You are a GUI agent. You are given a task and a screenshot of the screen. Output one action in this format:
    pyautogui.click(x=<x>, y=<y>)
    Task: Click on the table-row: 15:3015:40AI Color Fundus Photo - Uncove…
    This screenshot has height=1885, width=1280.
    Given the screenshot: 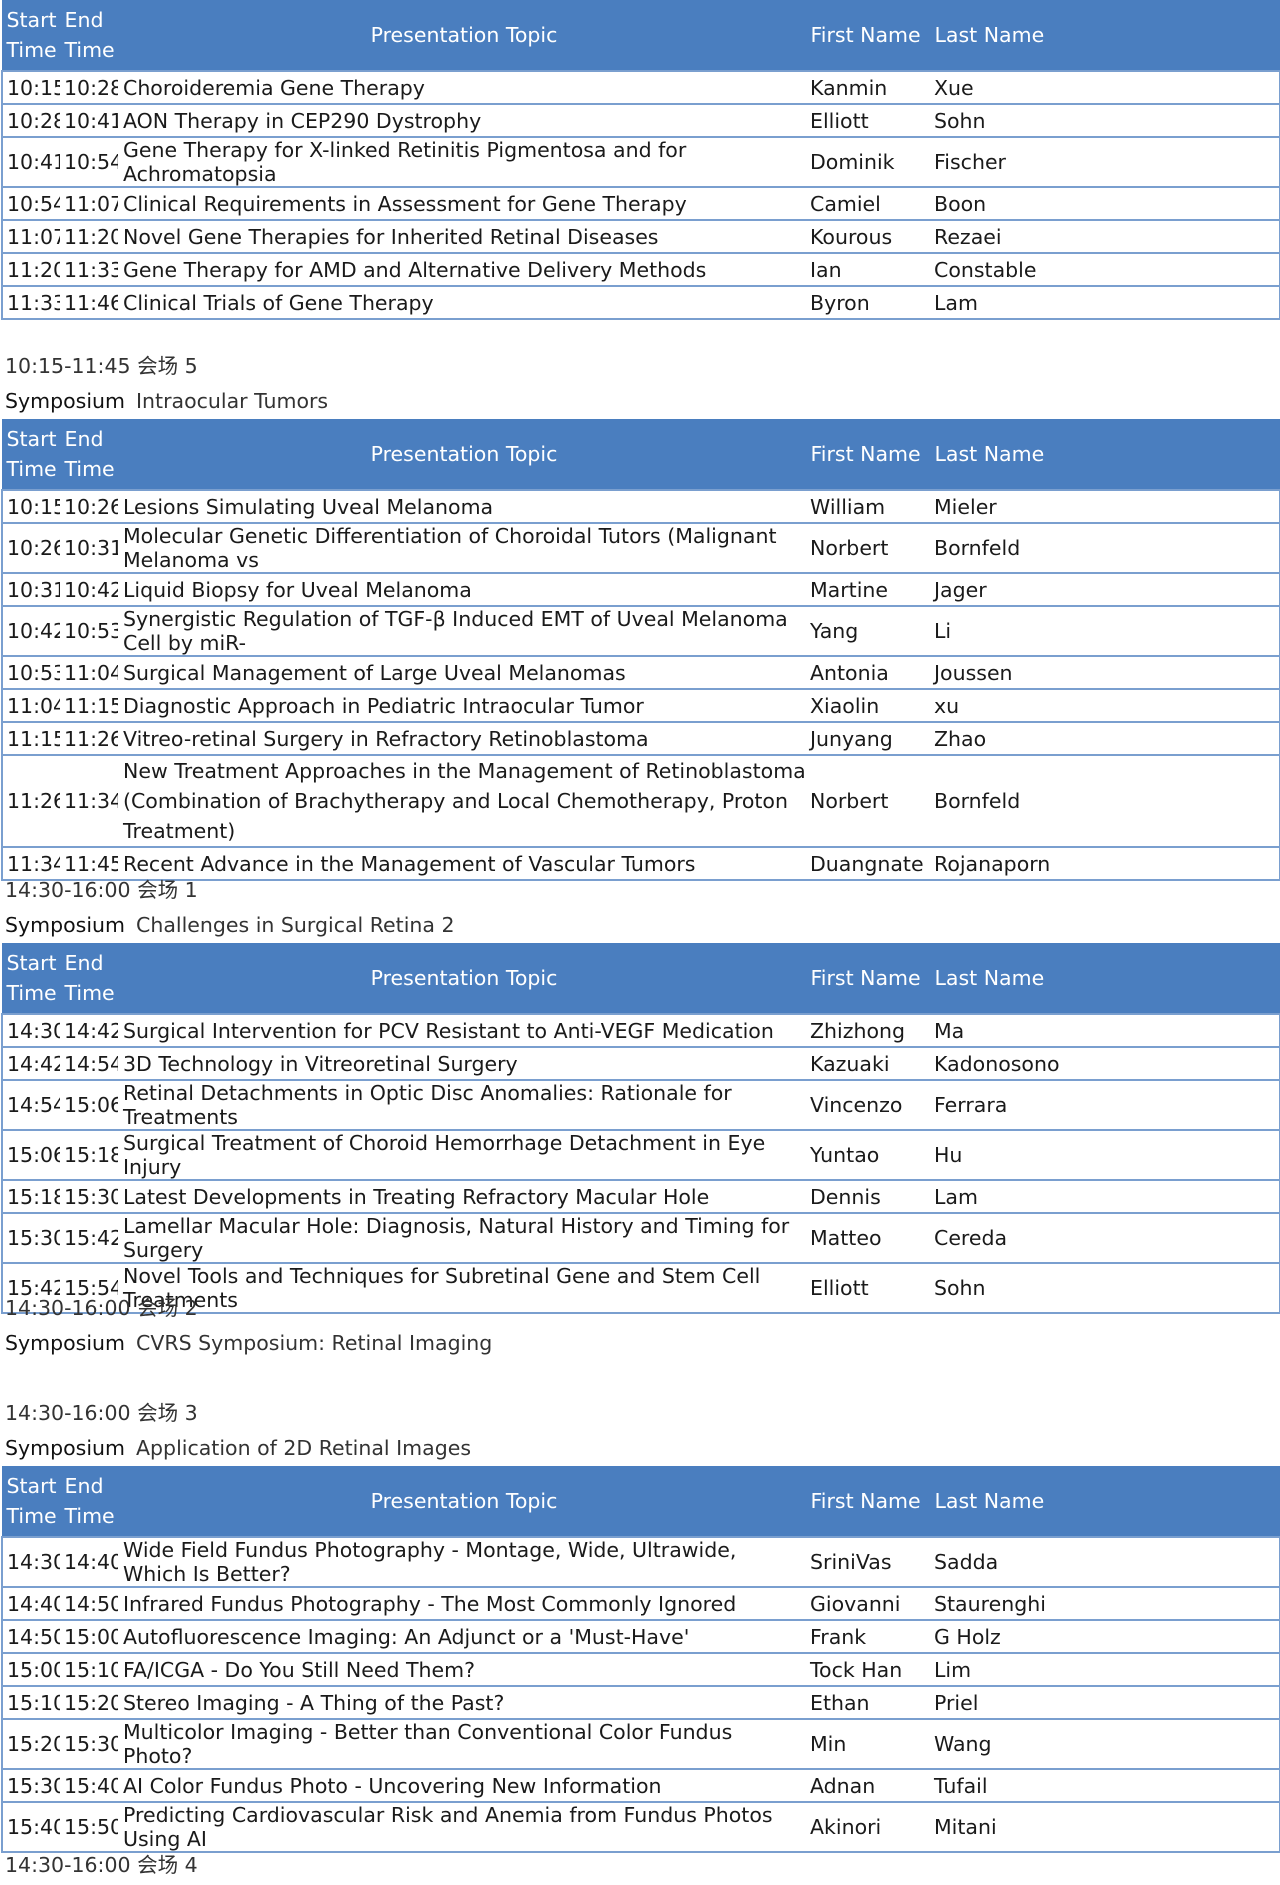 What is the action you would take?
    pyautogui.click(x=640, y=1785)
    